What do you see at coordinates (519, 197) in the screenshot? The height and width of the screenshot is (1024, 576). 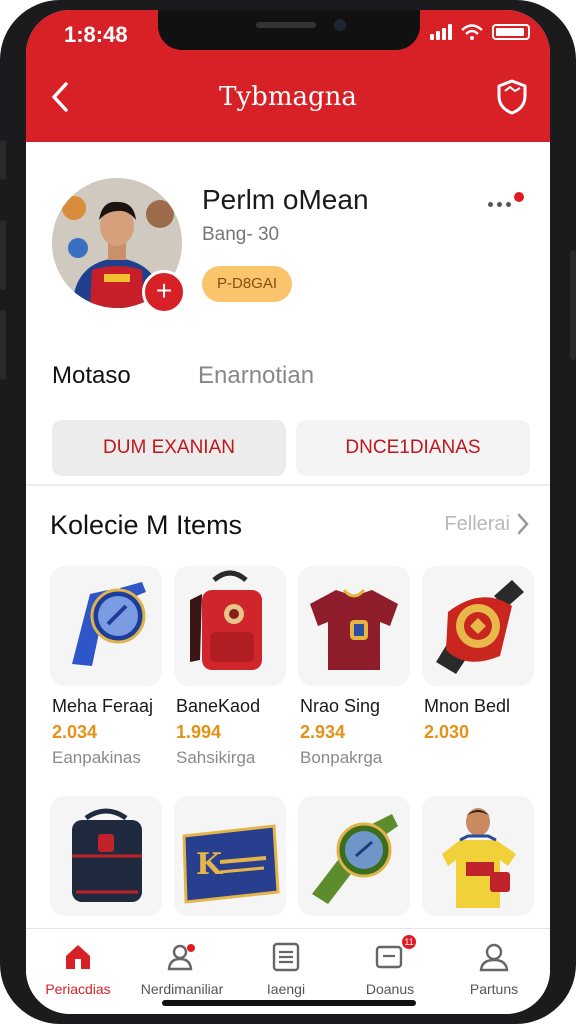 I see `notification-dot` at bounding box center [519, 197].